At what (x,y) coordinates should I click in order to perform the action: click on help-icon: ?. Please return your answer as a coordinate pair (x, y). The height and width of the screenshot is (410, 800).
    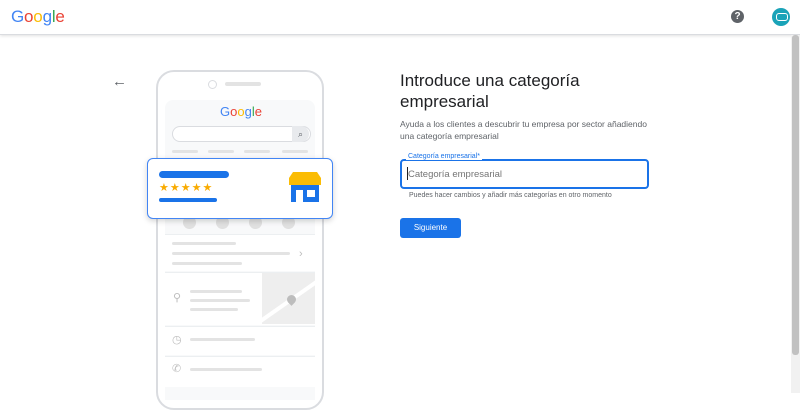
    Looking at the image, I should click on (737, 16).